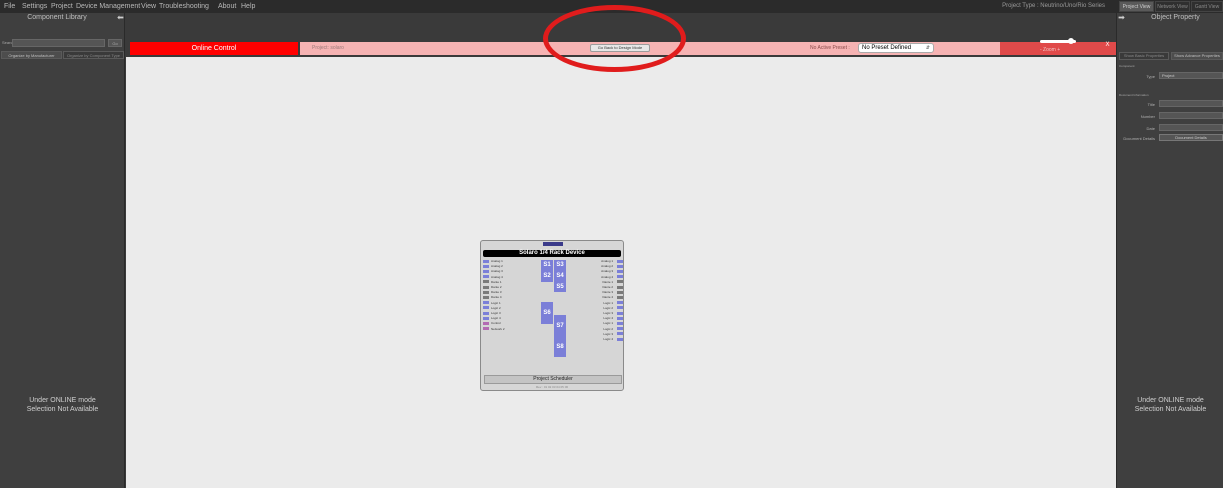 Image resolution: width=1223 pixels, height=488 pixels. I want to click on close-icon: X, so click(1107, 45).